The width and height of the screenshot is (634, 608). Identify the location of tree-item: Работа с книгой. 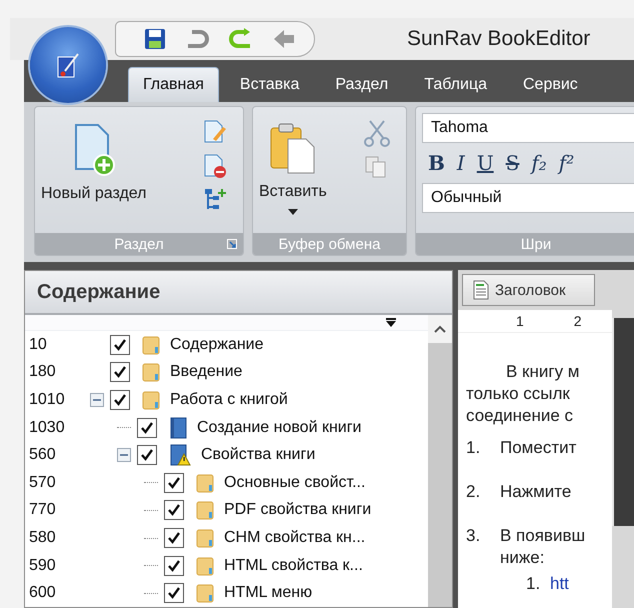
(229, 400).